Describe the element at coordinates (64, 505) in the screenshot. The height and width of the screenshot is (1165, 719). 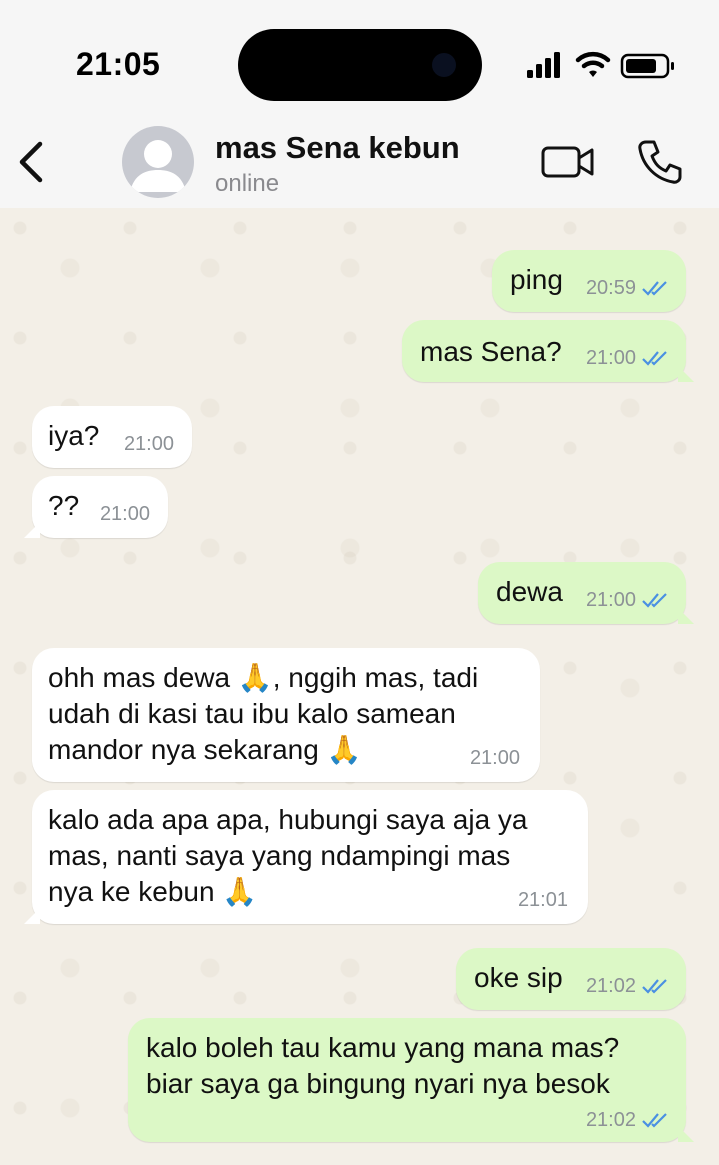
I see `message-text: ??` at that location.